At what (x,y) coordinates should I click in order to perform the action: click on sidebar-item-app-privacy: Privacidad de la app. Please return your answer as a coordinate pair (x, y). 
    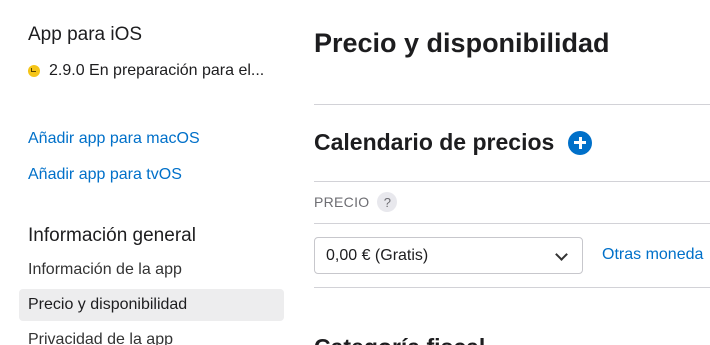
    Looking at the image, I should click on (151, 334).